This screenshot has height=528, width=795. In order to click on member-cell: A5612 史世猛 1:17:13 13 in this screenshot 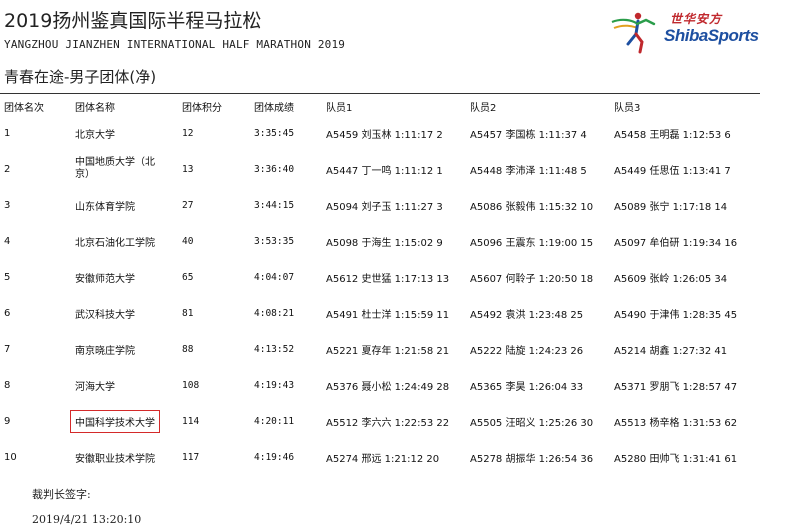, I will do `click(388, 279)`.